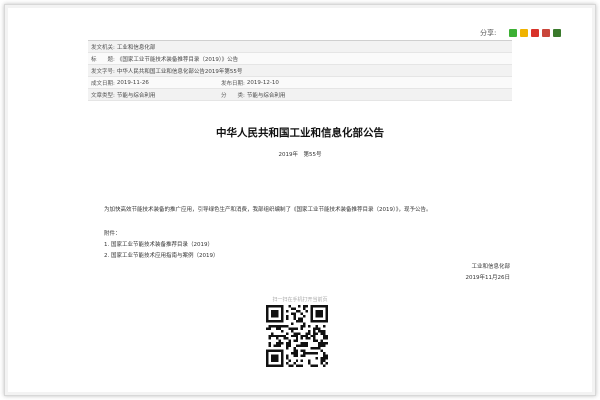 The width and height of the screenshot is (600, 400). What do you see at coordinates (233, 83) in the screenshot?
I see `meta-label: 发布日期:` at bounding box center [233, 83].